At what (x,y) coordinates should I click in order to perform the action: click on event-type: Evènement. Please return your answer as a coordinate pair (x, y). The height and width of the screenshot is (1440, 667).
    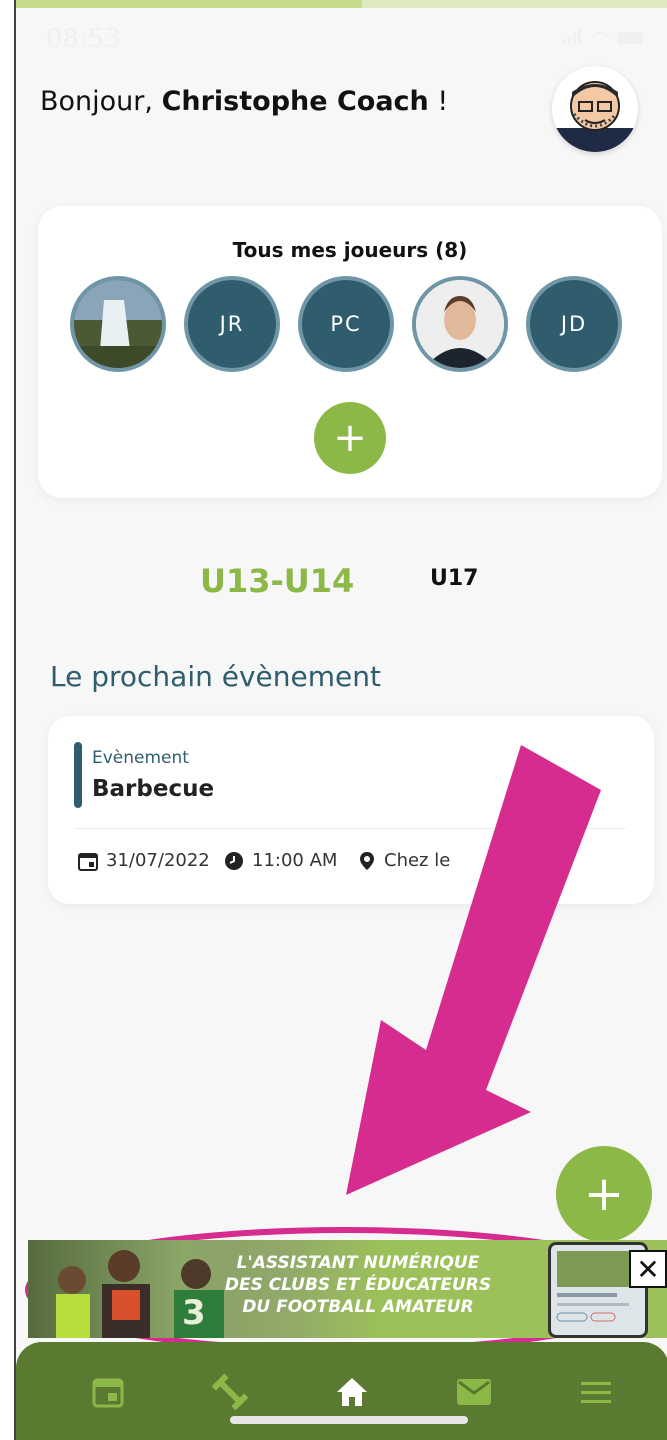
    Looking at the image, I should click on (140, 758).